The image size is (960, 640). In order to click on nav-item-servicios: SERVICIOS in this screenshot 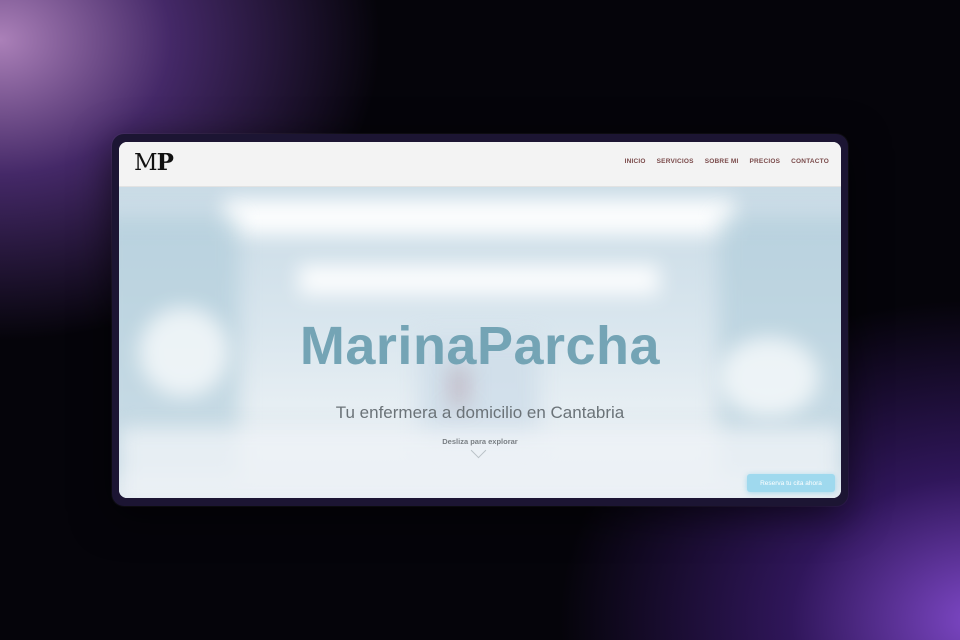, I will do `click(675, 161)`.